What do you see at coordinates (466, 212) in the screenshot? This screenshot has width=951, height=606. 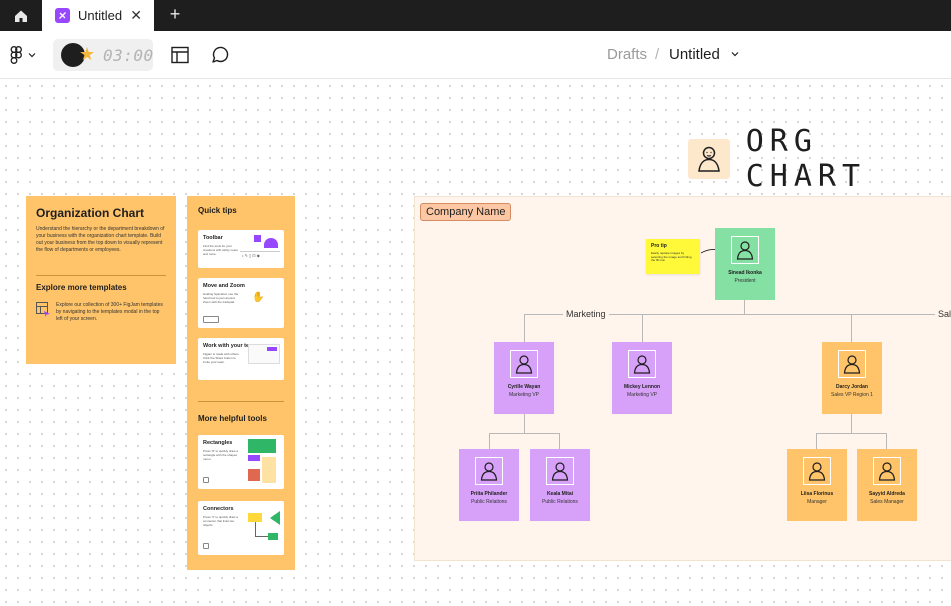 I see `company-name-label: Company Name` at bounding box center [466, 212].